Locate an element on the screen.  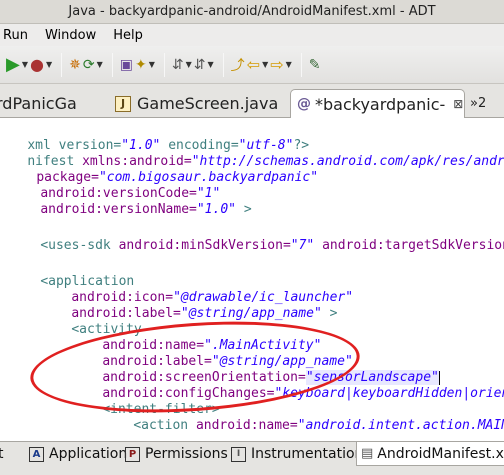
toolbar: ▶ ▼ ● ▼ ✵ ⟳ ▼ ▣ ✦ ▼ ⇵ ▼ ⇵ ▼ ⤴ ⇦ ▼ ⇨ ▼ ✎ is located at coordinates (252, 65).